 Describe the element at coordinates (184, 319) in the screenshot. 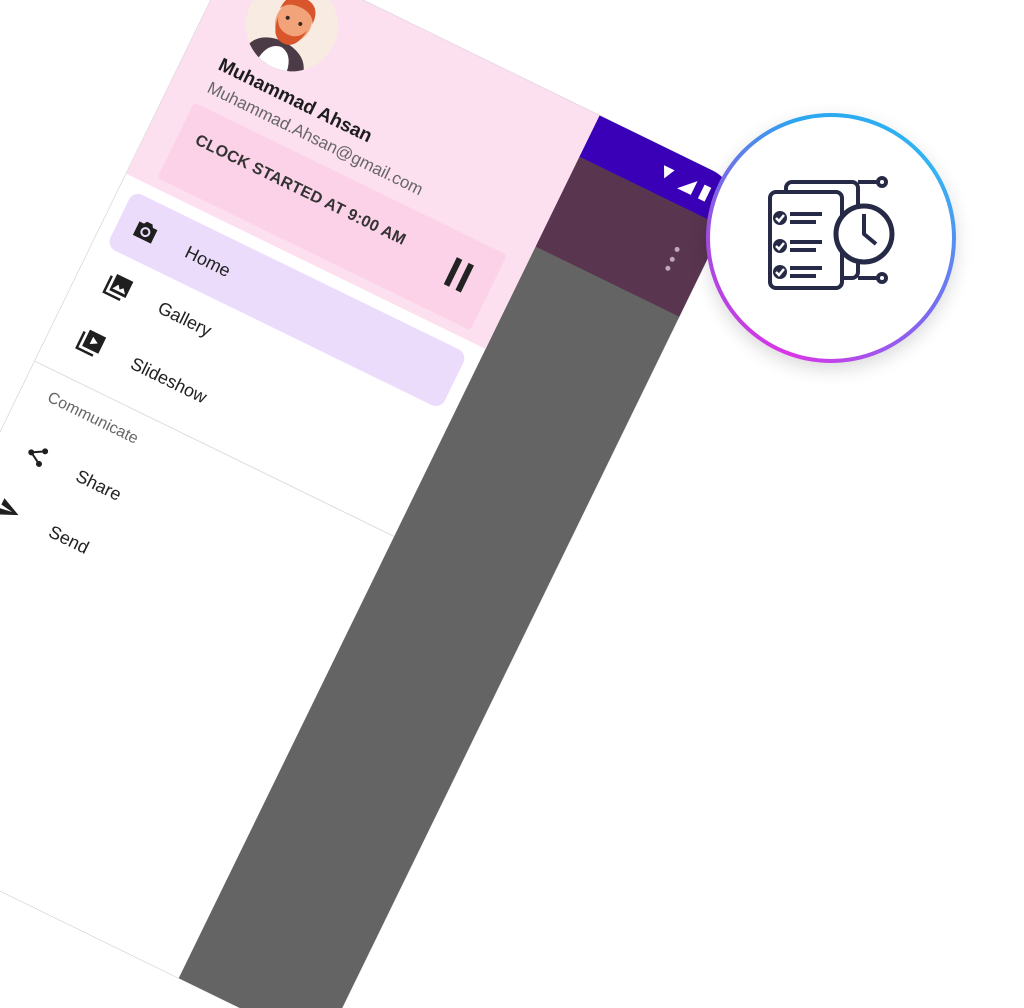

I see `menu-item-label: Gallery` at that location.